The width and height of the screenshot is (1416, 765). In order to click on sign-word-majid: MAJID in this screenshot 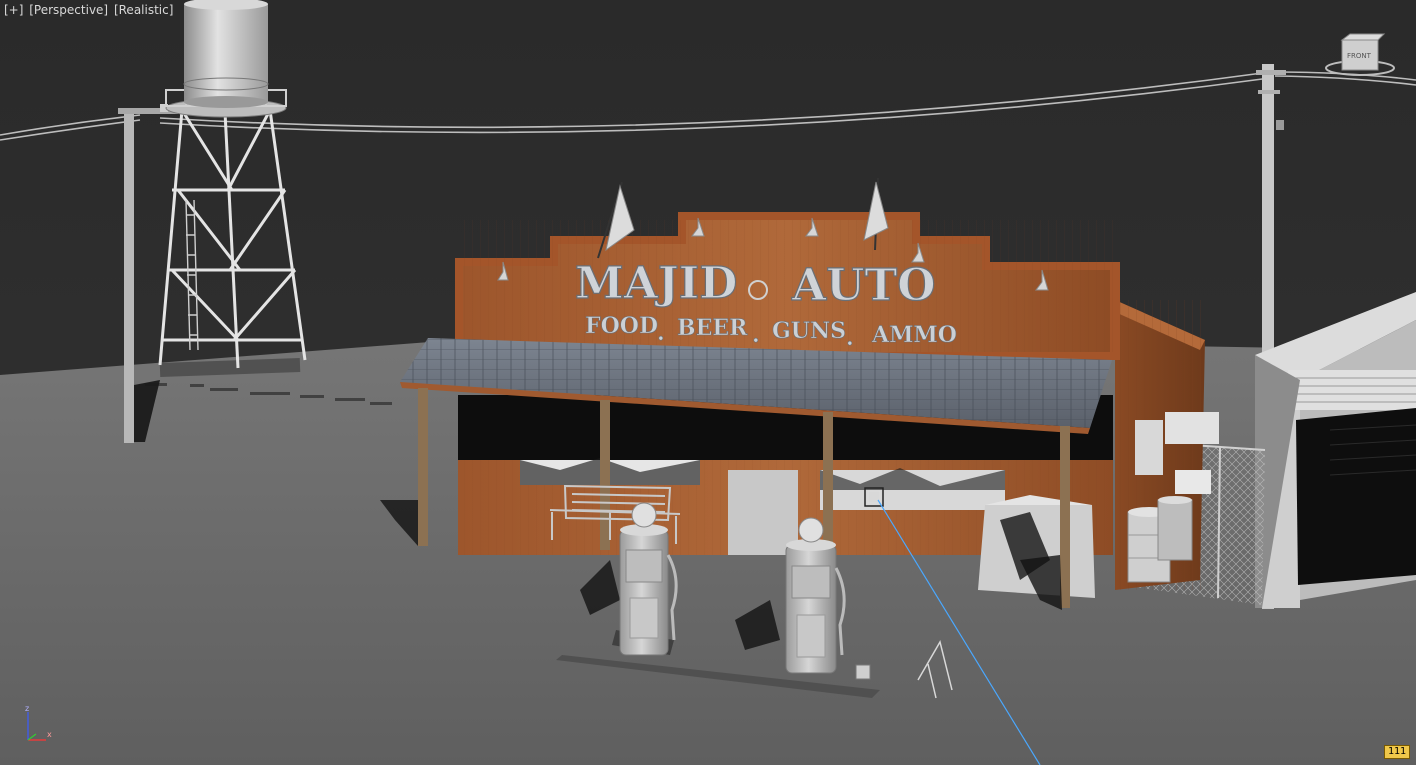, I will do `click(656, 283)`.